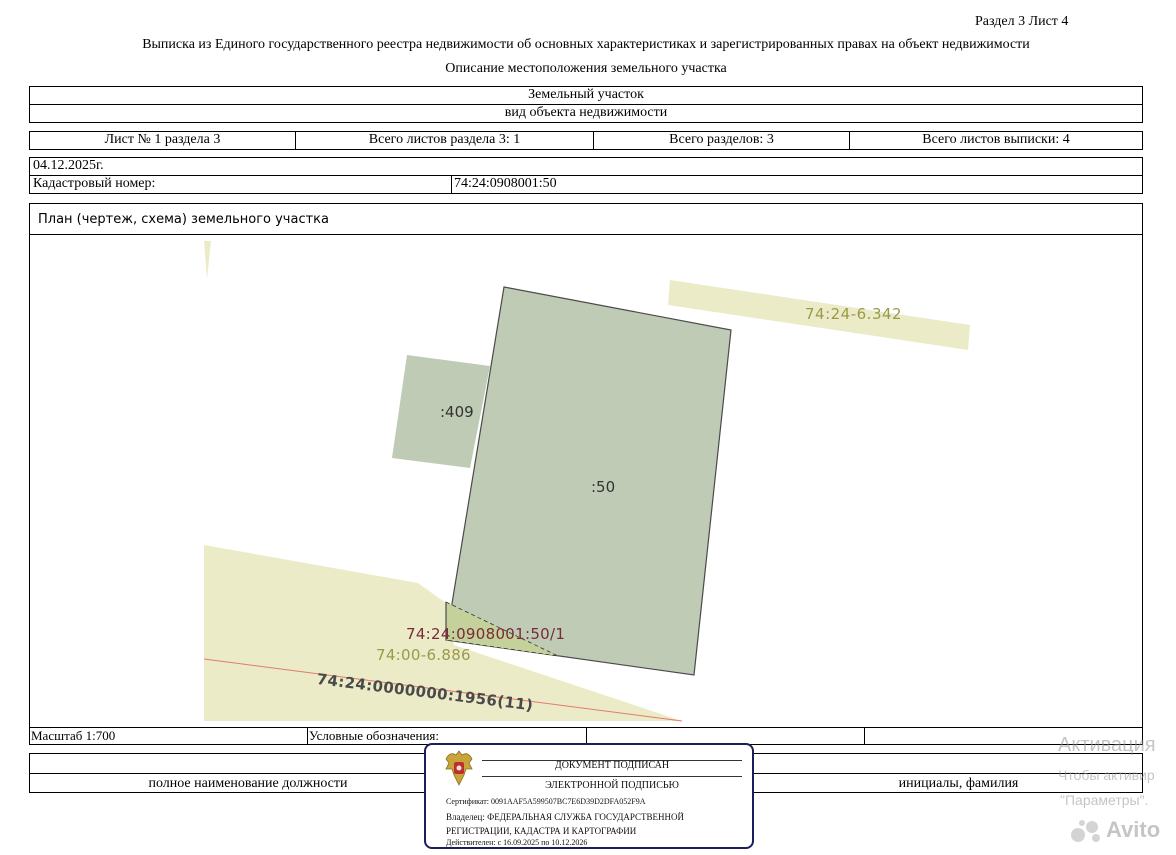 This screenshot has height=855, width=1176. I want to click on total-sections: Всего разделов: 3, so click(721, 140).